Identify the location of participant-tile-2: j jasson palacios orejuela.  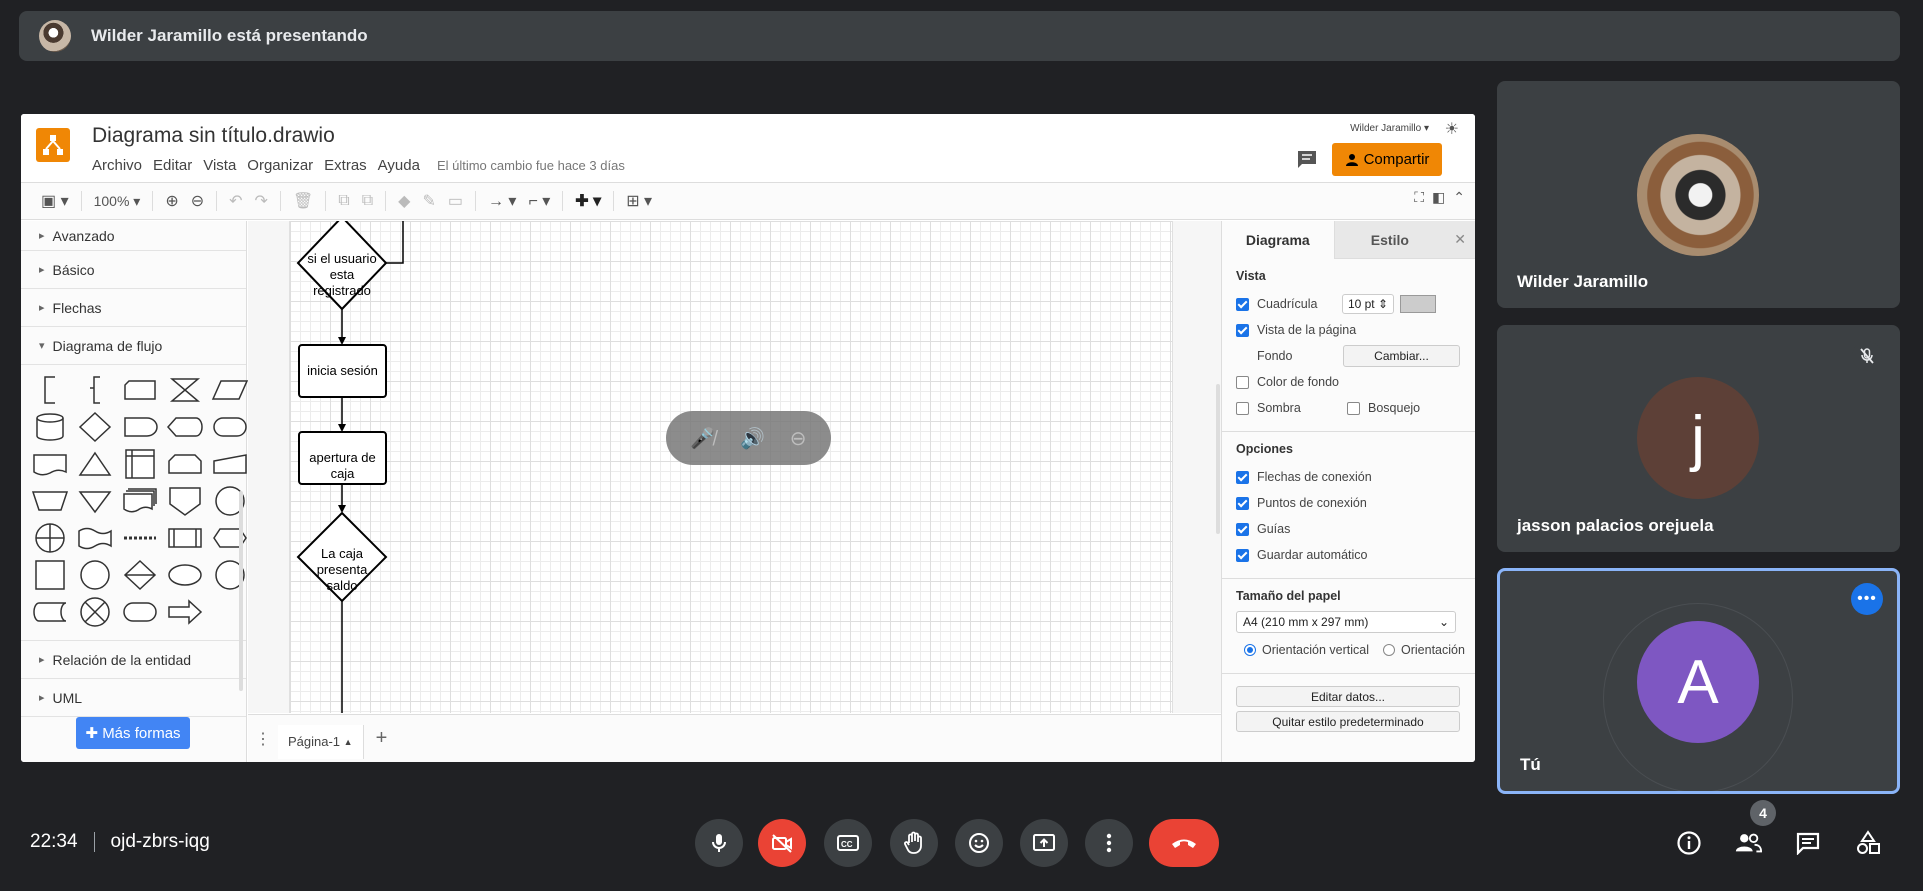
(1698, 438).